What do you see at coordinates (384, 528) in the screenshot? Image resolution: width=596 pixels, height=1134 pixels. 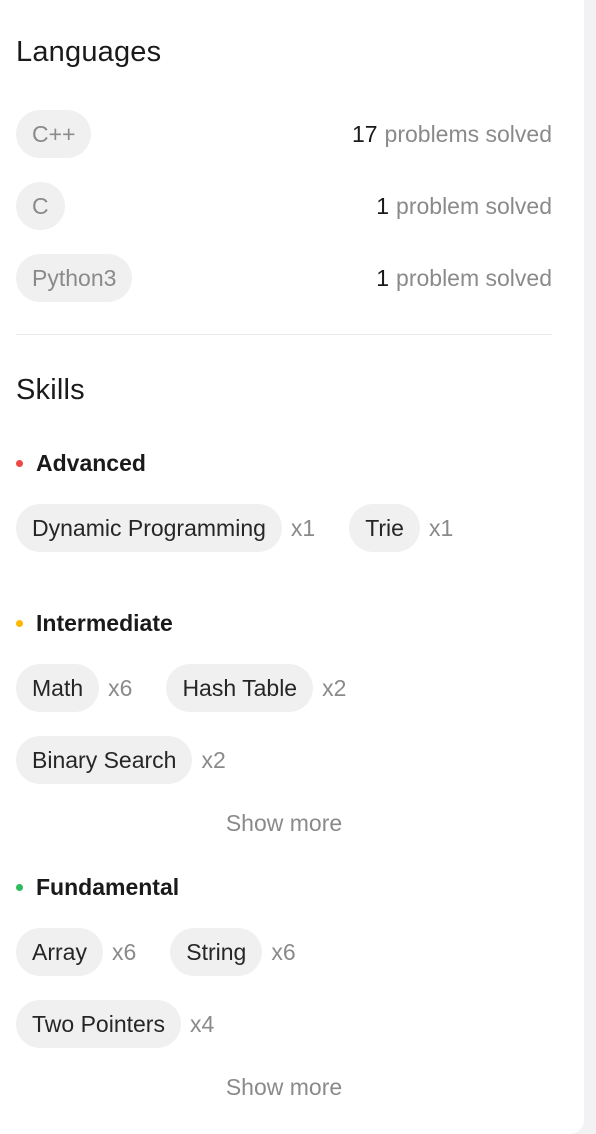 I see `skill-tag-button: Trie` at bounding box center [384, 528].